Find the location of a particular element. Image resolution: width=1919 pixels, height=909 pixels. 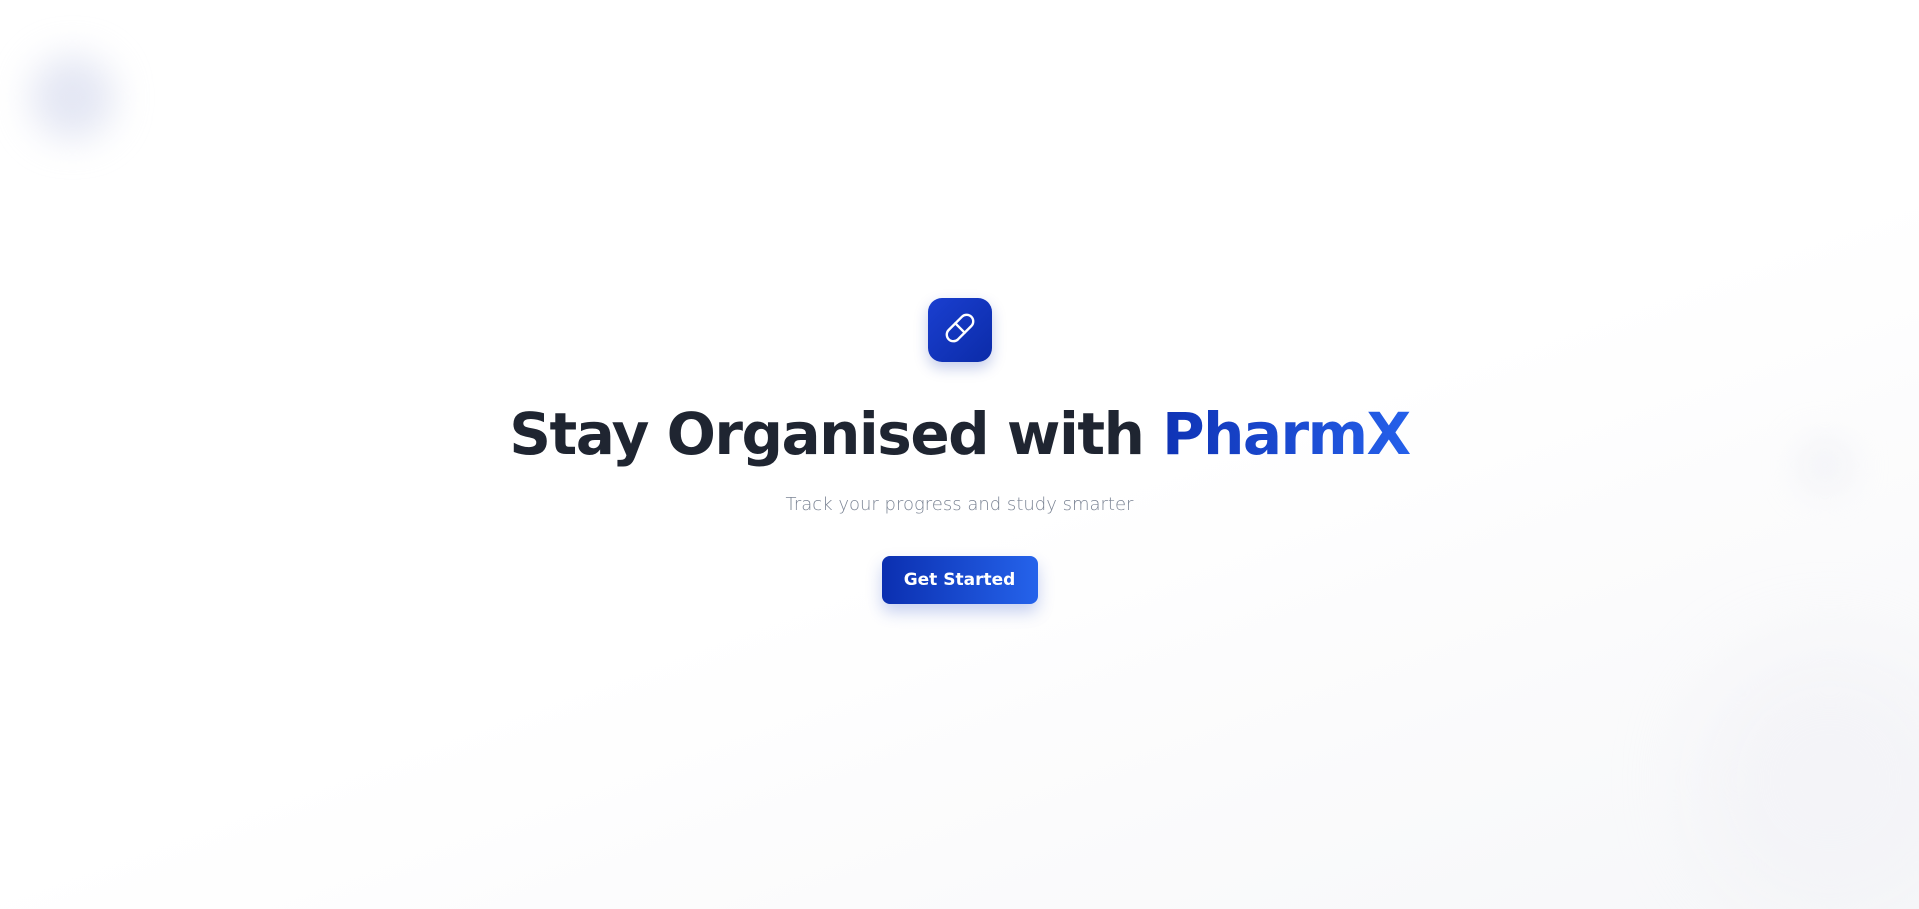

page-title: Stay Organised with PharmX is located at coordinates (960, 434).